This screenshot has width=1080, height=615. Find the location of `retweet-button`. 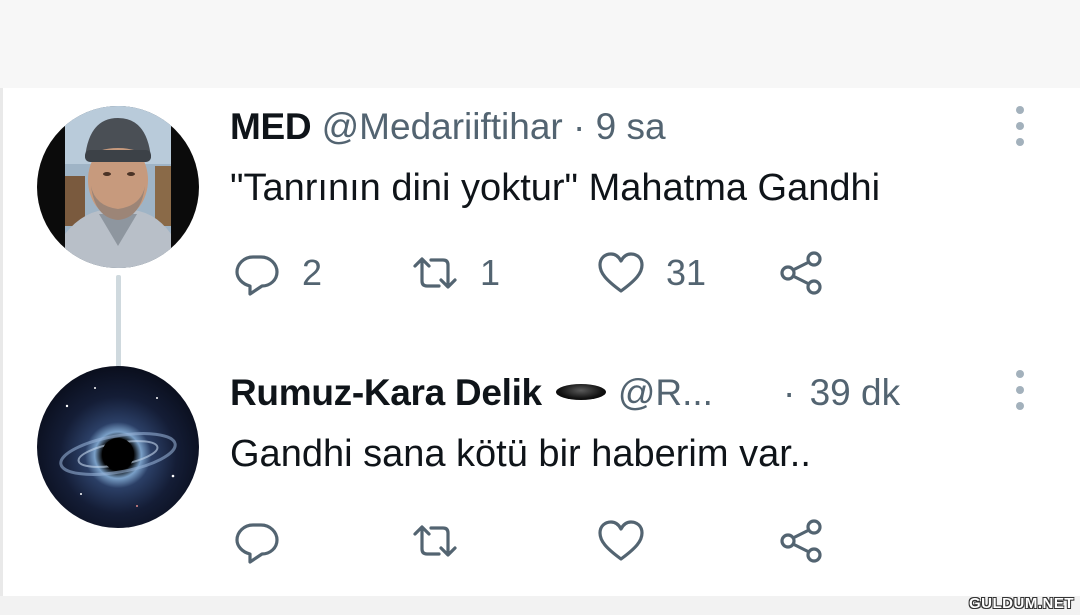

retweet-button is located at coordinates (435, 541).